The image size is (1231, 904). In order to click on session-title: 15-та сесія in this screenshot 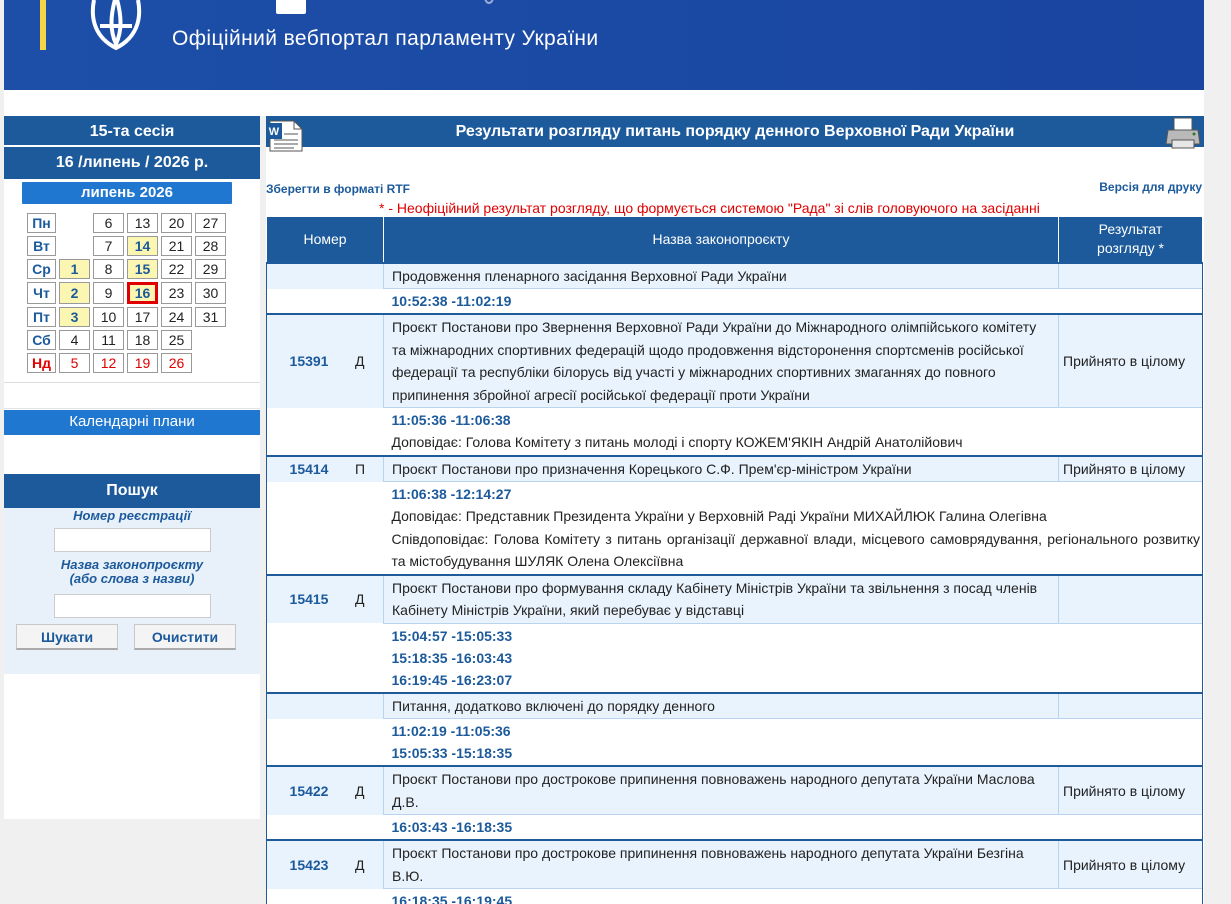, I will do `click(132, 131)`.